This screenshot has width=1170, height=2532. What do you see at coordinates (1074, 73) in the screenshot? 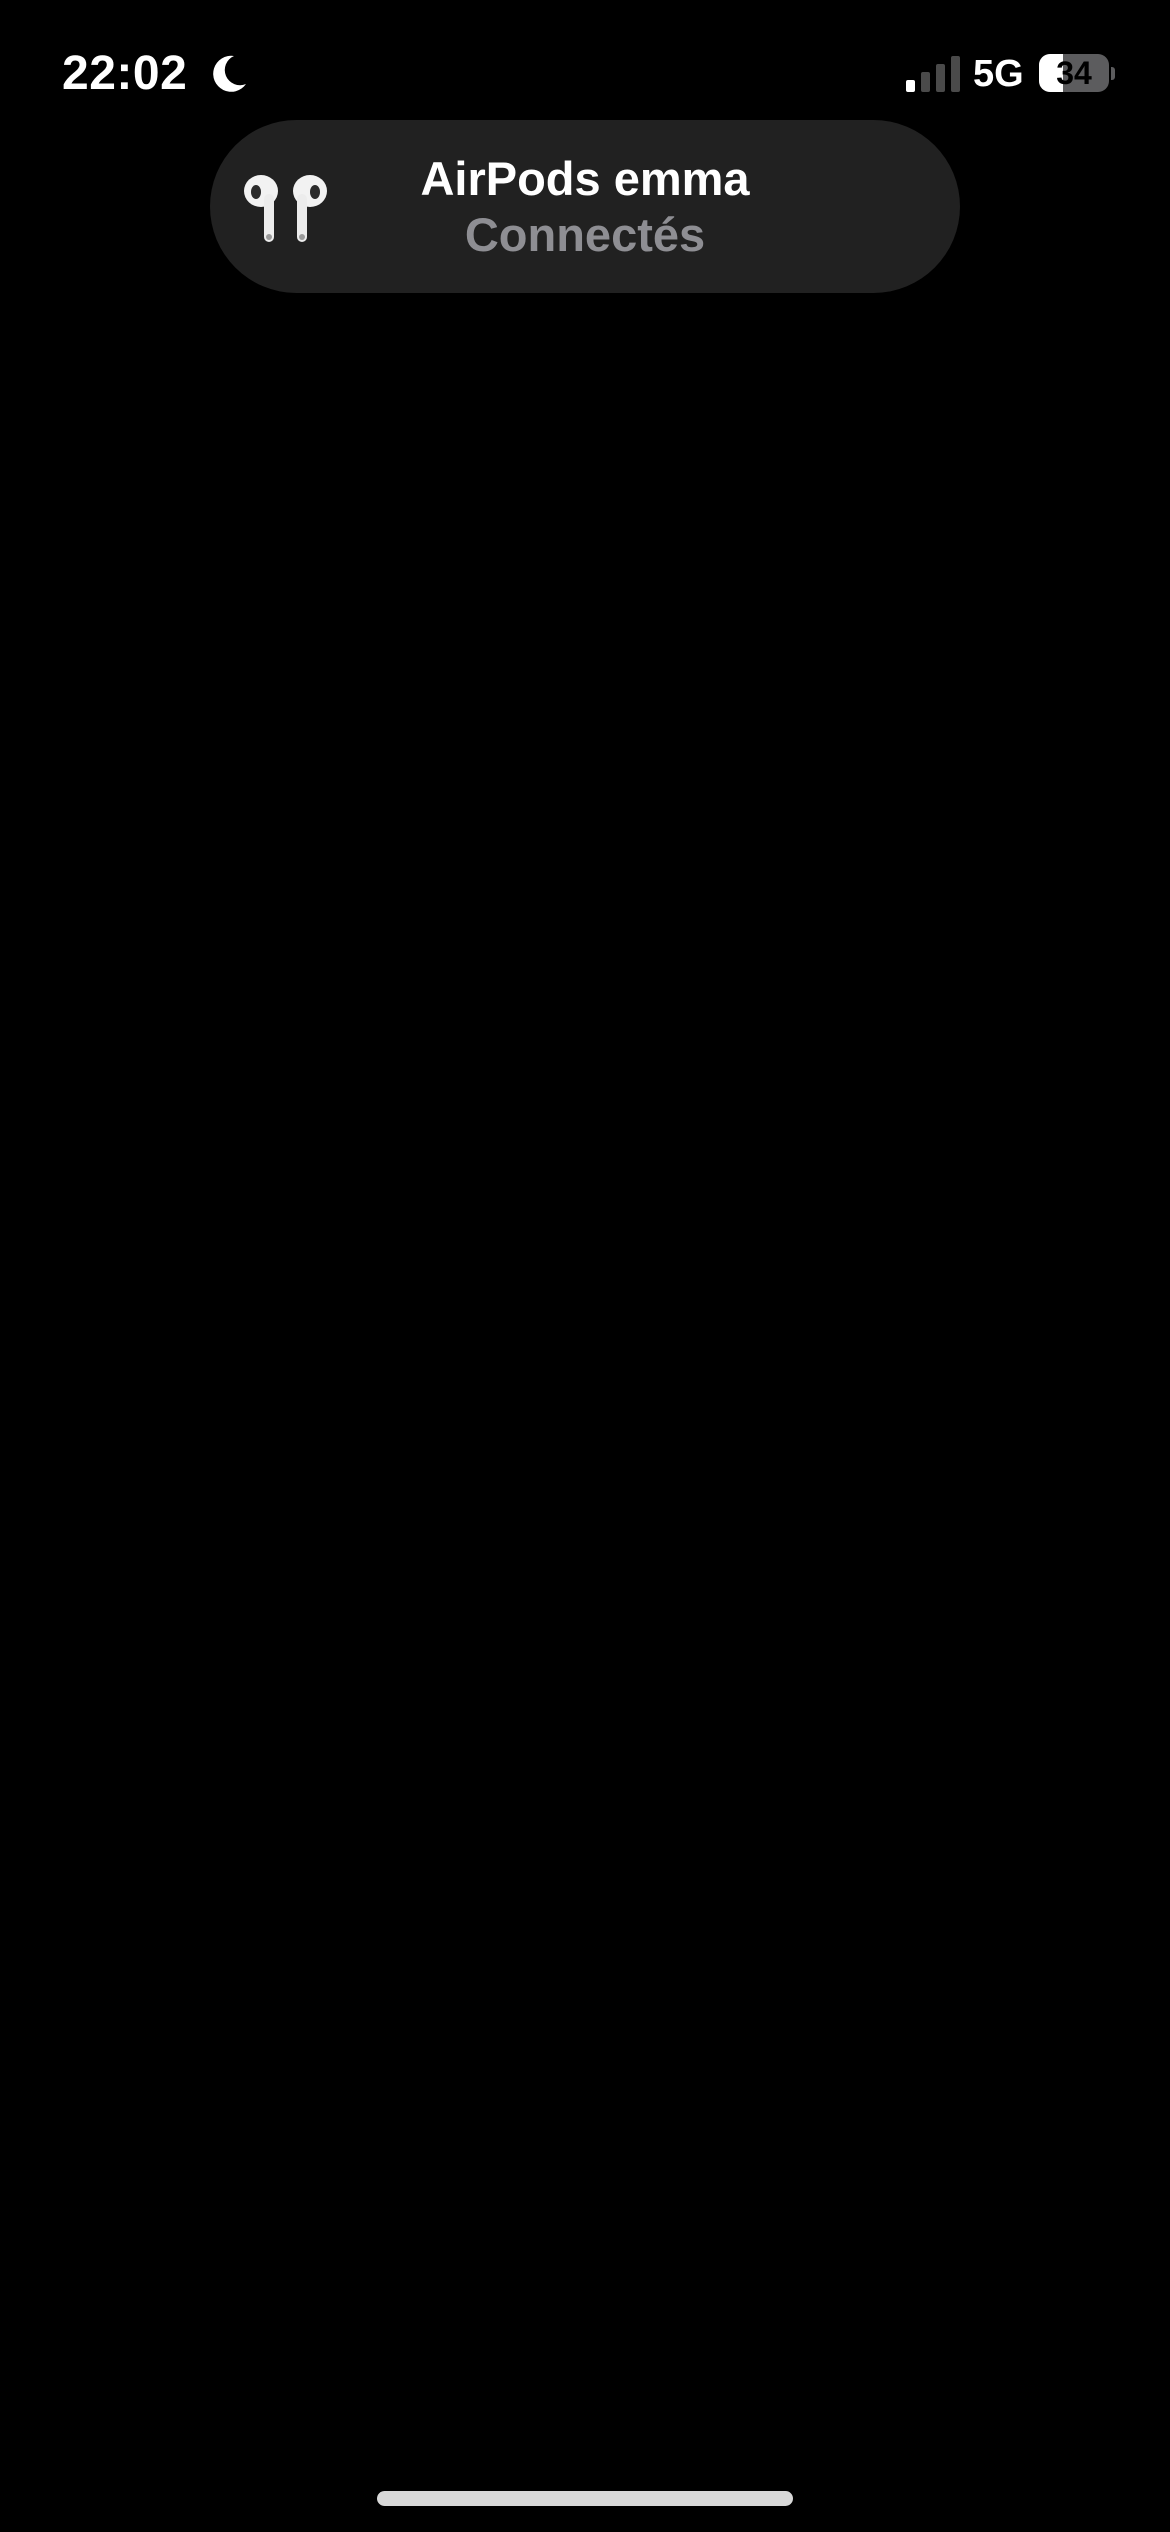
I see `battery-level: 34` at bounding box center [1074, 73].